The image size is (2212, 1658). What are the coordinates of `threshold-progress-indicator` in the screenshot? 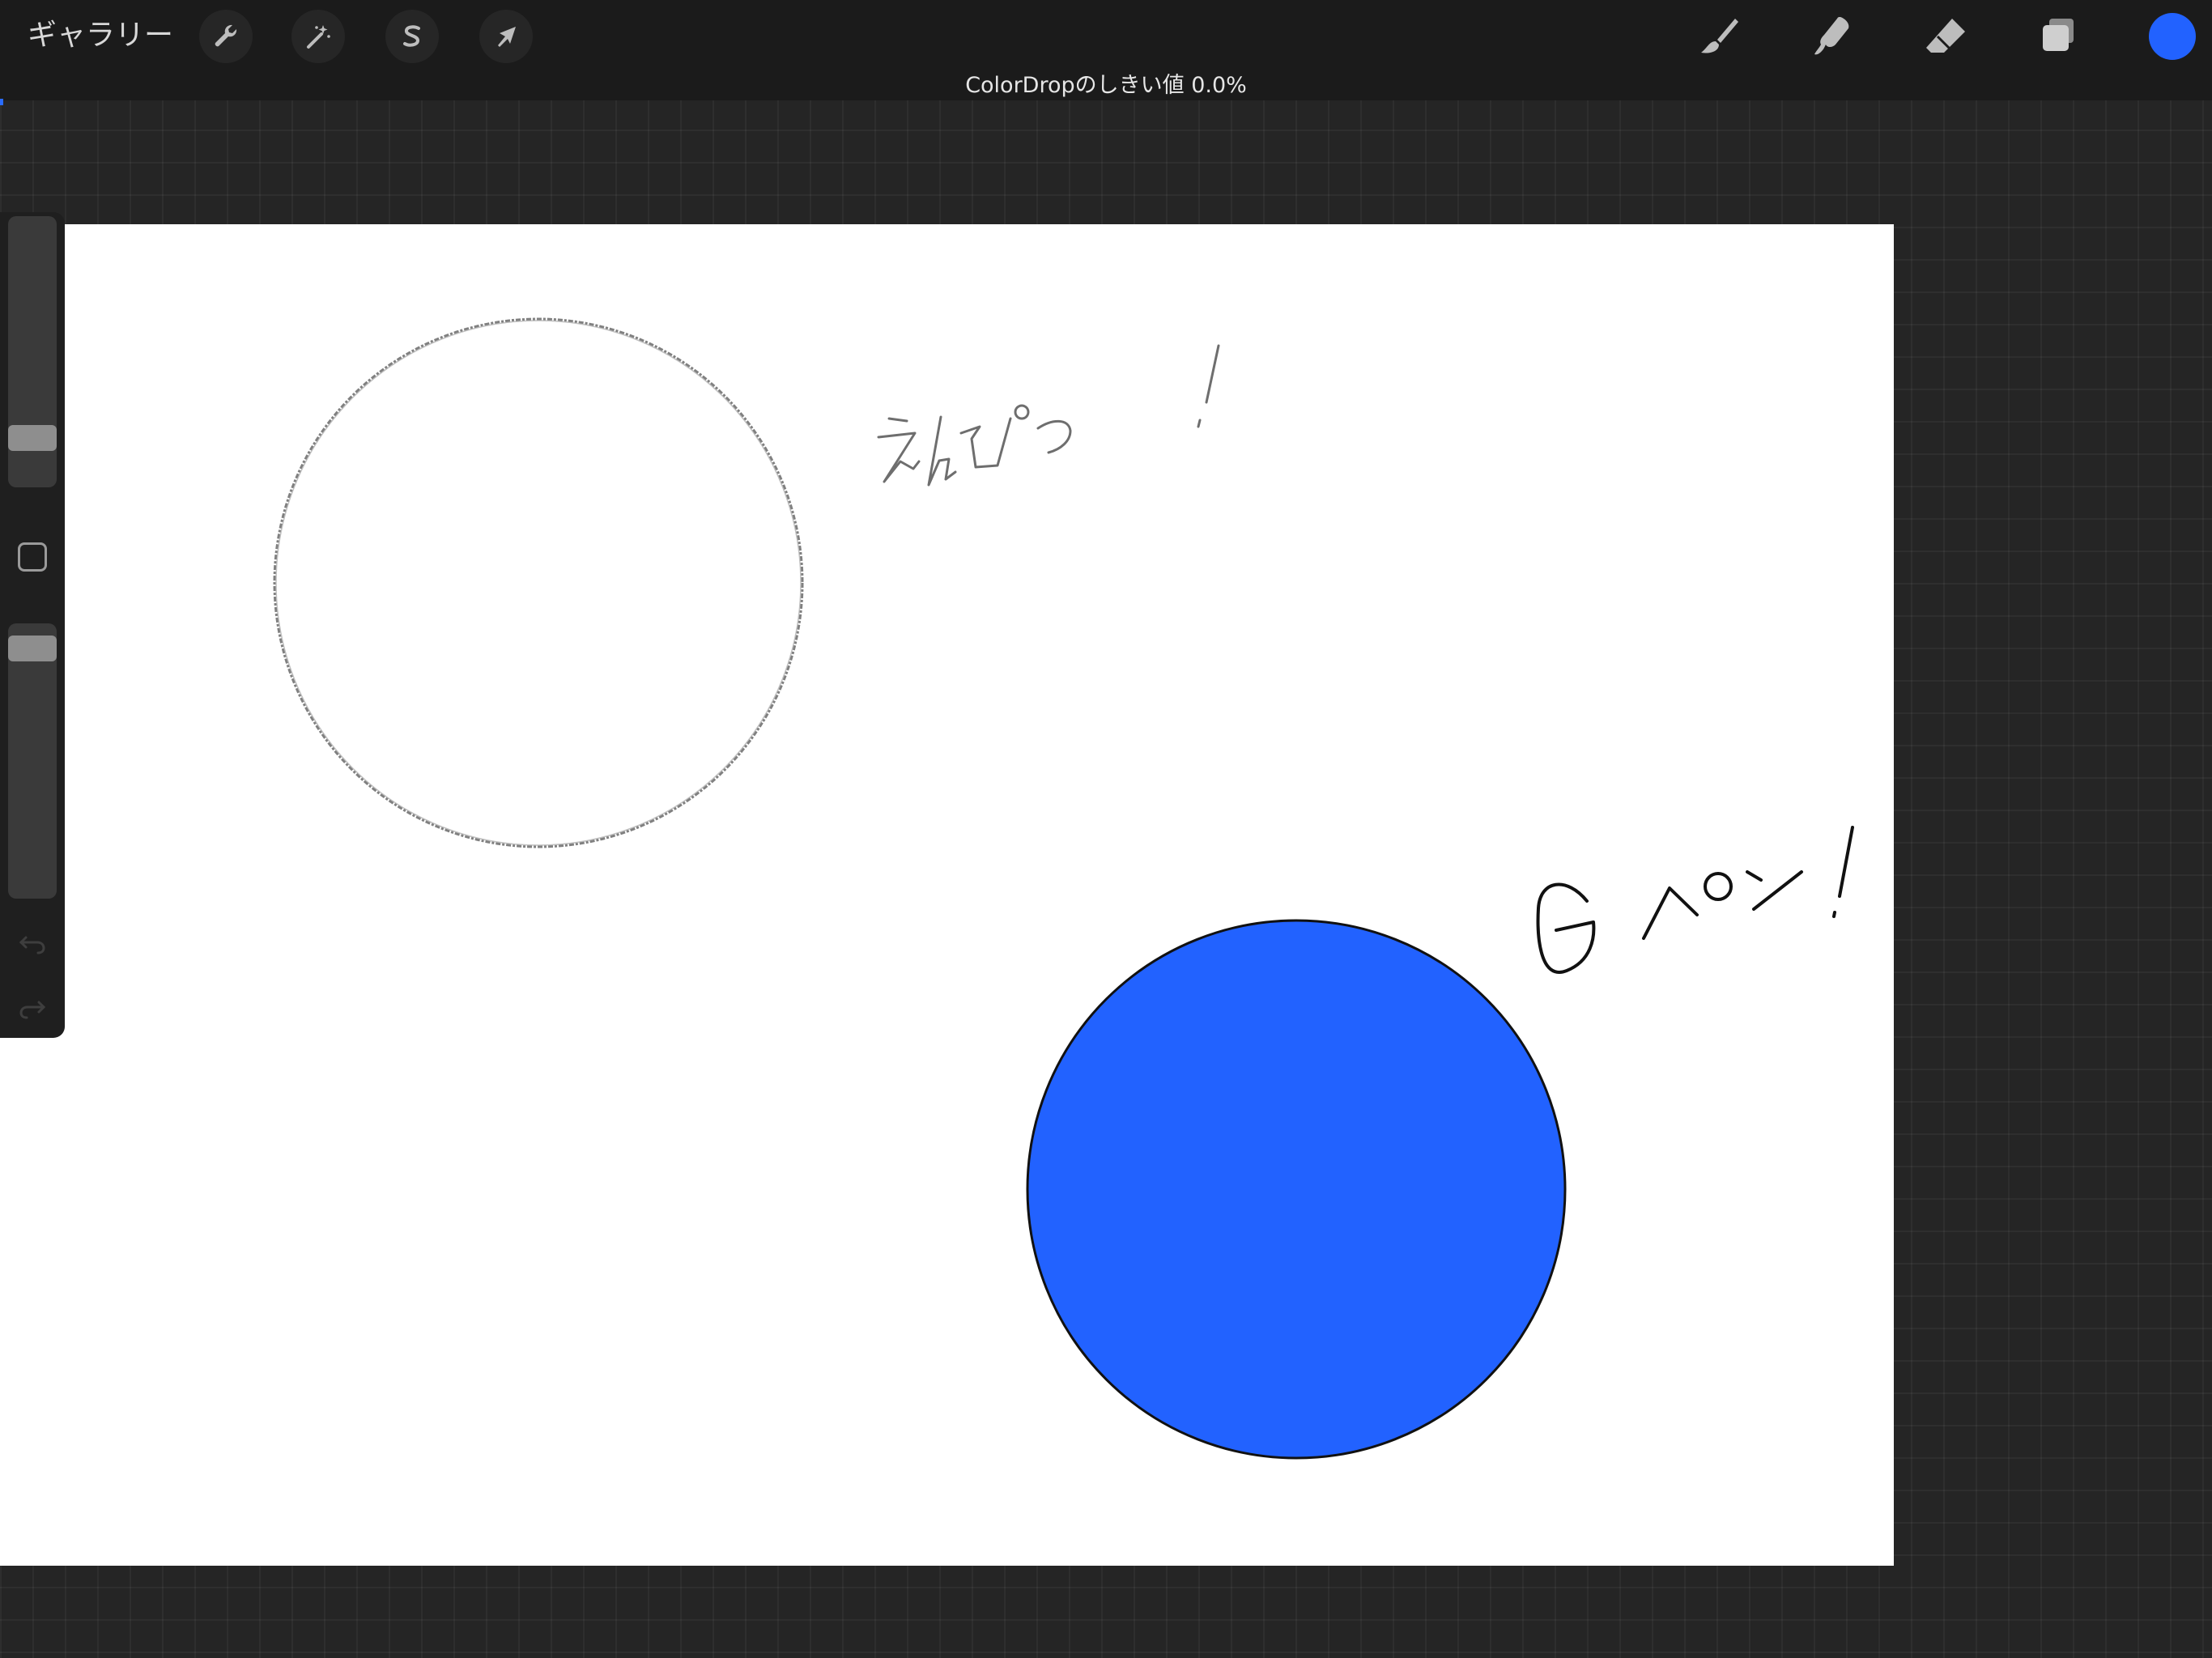 It's located at (2, 102).